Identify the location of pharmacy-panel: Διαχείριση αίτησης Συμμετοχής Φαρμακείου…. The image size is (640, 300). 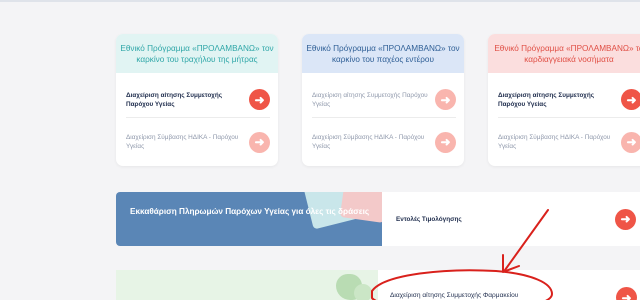
(378, 285).